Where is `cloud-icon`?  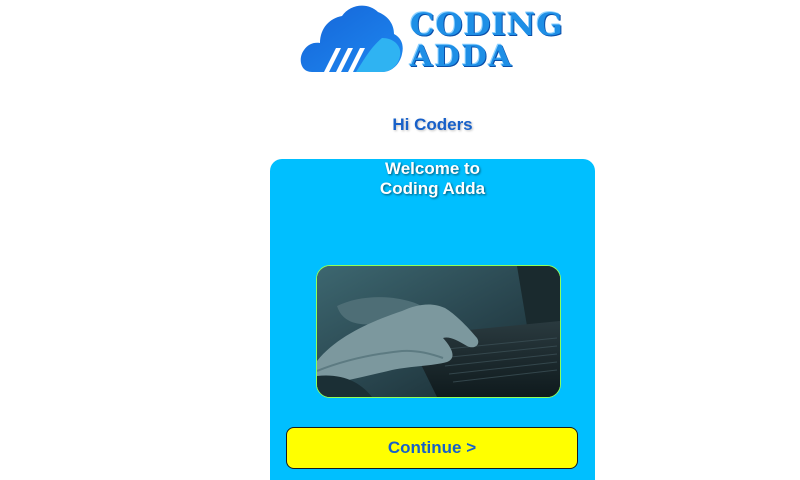
cloud-icon is located at coordinates (351, 38).